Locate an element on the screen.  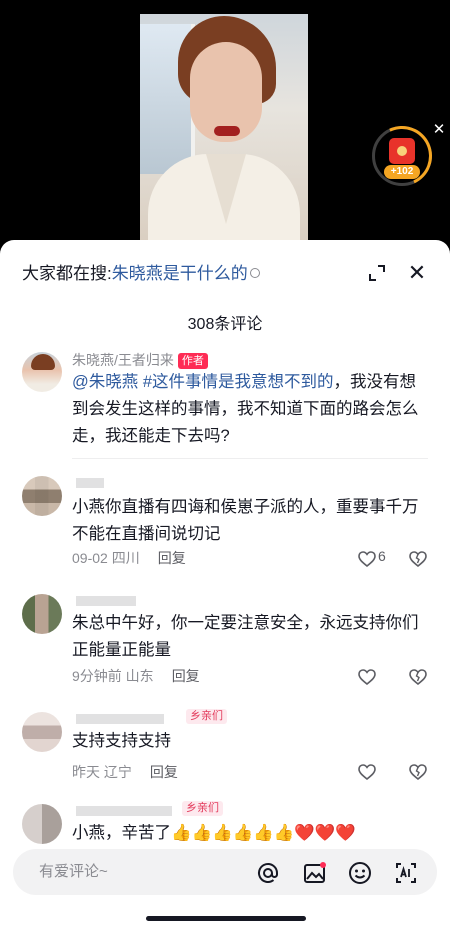
at-mention-icon is located at coordinates (268, 873).